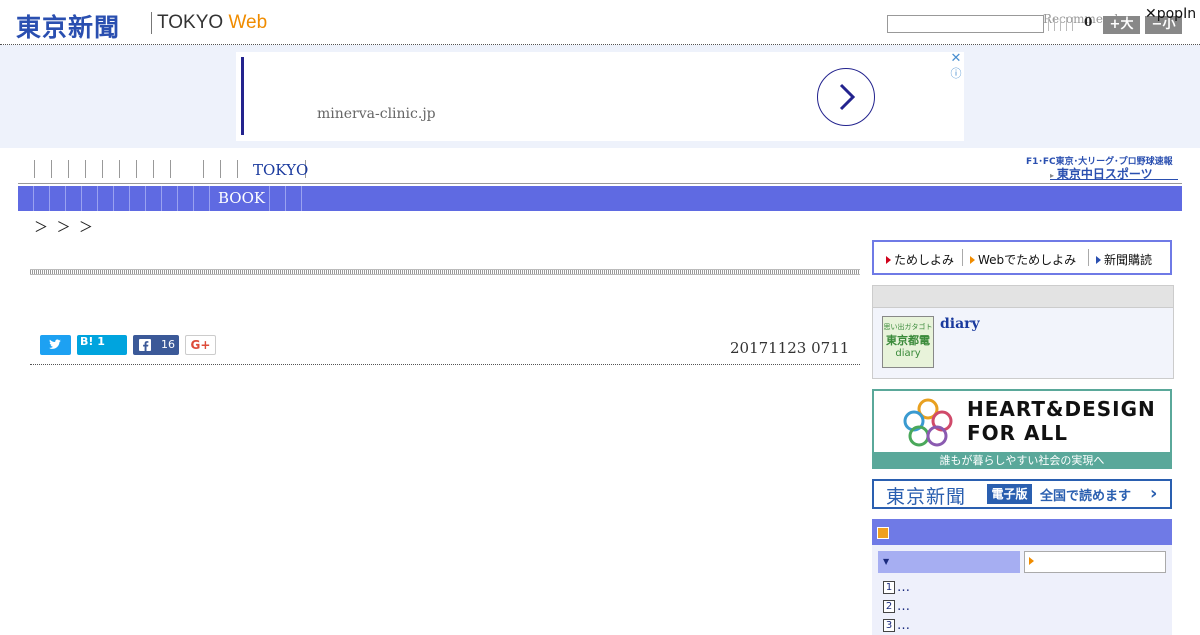  Describe the element at coordinates (445, 272) in the screenshot. I see `article-title-rule` at that location.